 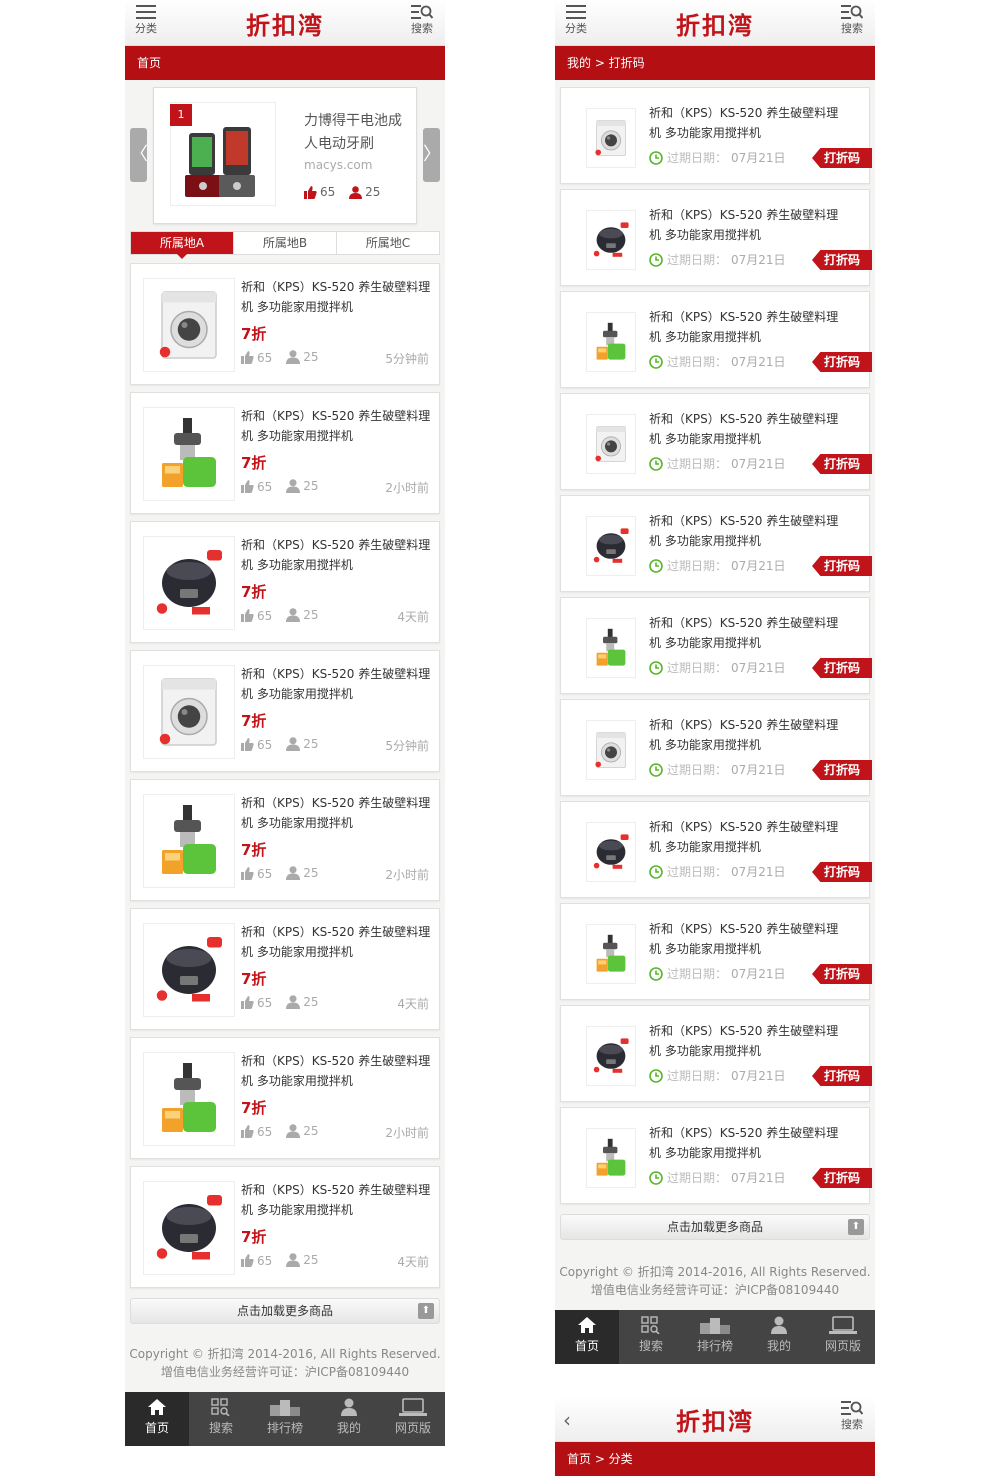 What do you see at coordinates (413, 1407) in the screenshot?
I see `laptop-icon` at bounding box center [413, 1407].